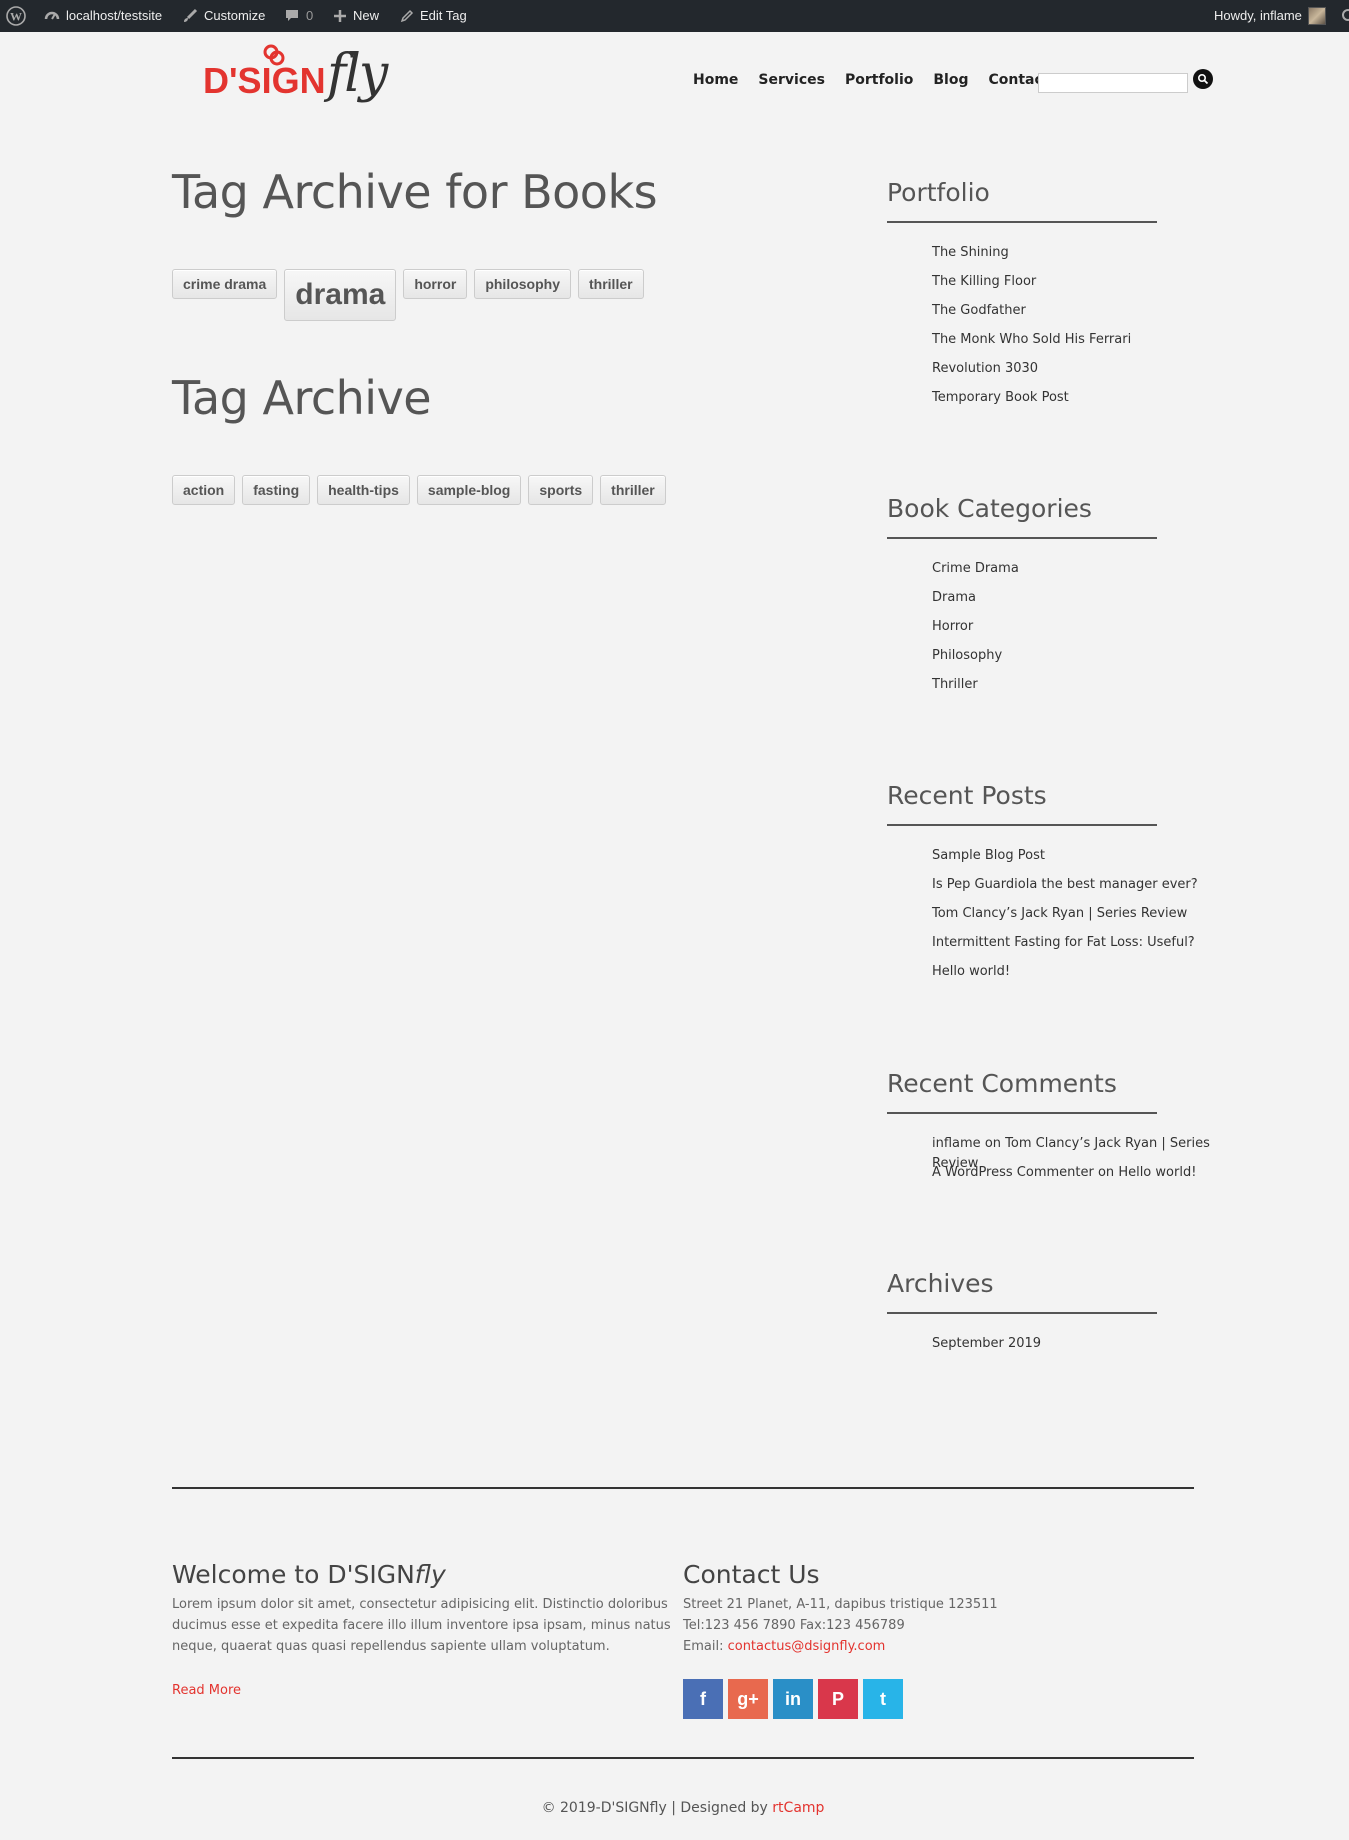 The image size is (1349, 1840). What do you see at coordinates (357, 74) in the screenshot?
I see `logo-script: fly` at bounding box center [357, 74].